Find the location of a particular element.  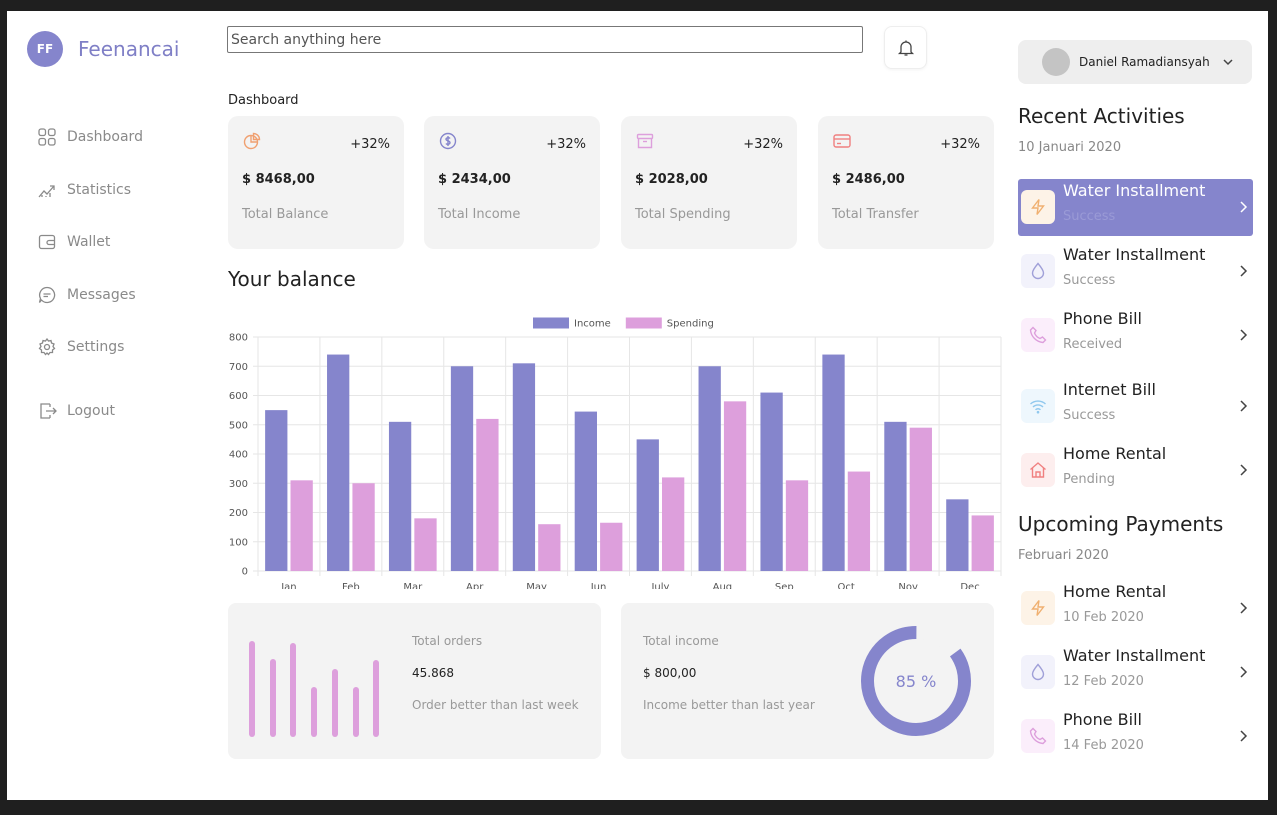

x-tick-label: Jun is located at coordinates (598, 585).